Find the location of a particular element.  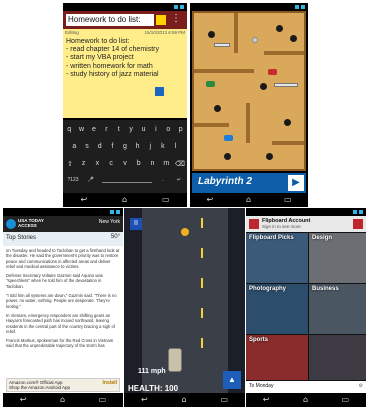

usa-today-logo is located at coordinates (11, 224).